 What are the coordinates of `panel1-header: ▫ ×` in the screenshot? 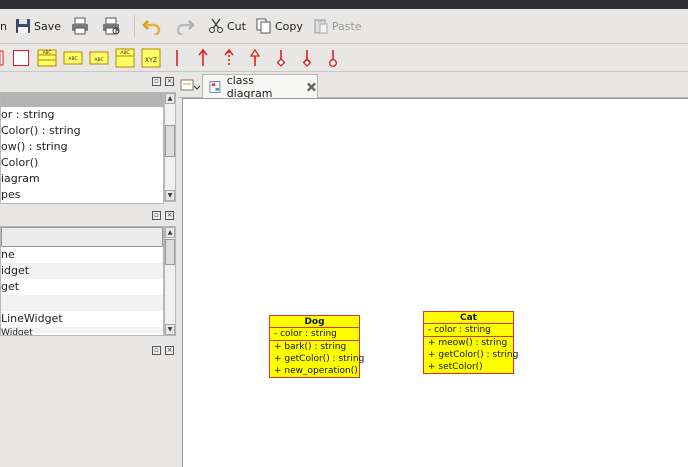 It's located at (89, 82).